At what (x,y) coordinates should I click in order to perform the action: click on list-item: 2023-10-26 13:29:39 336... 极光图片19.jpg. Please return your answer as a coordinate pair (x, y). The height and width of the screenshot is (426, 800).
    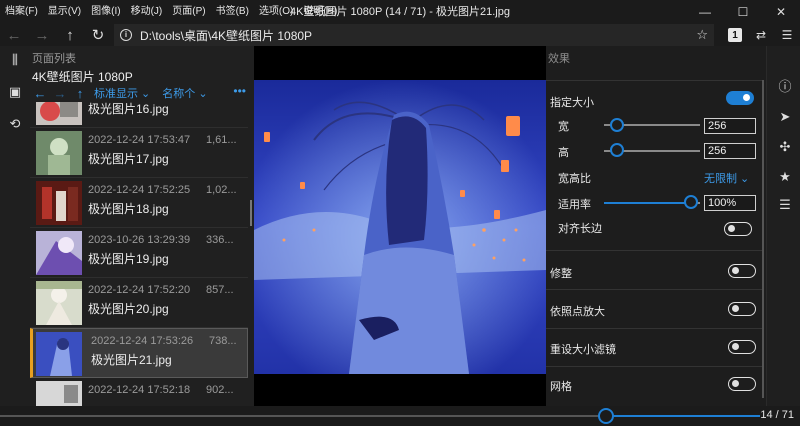
    Looking at the image, I should click on (139, 253).